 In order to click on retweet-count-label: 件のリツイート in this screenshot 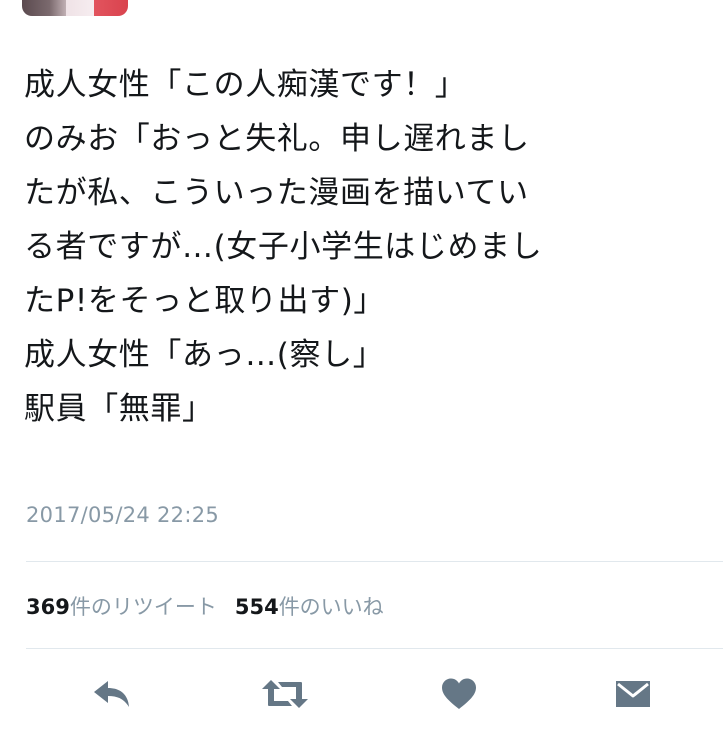, I will do `click(143, 606)`.